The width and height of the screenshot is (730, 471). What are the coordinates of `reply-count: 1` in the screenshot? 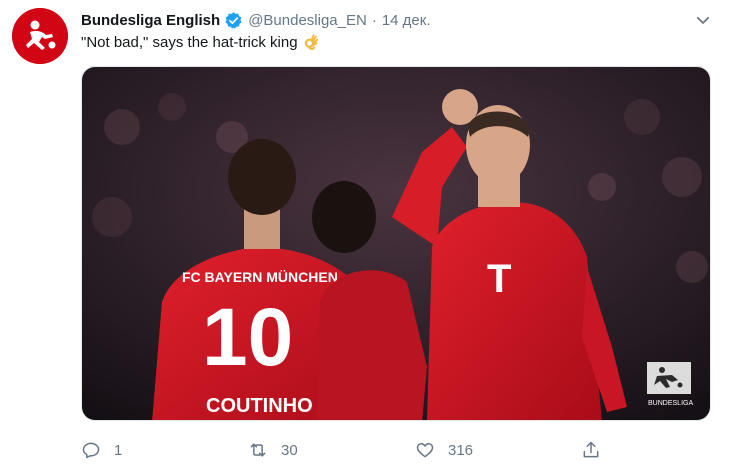 It's located at (118, 450).